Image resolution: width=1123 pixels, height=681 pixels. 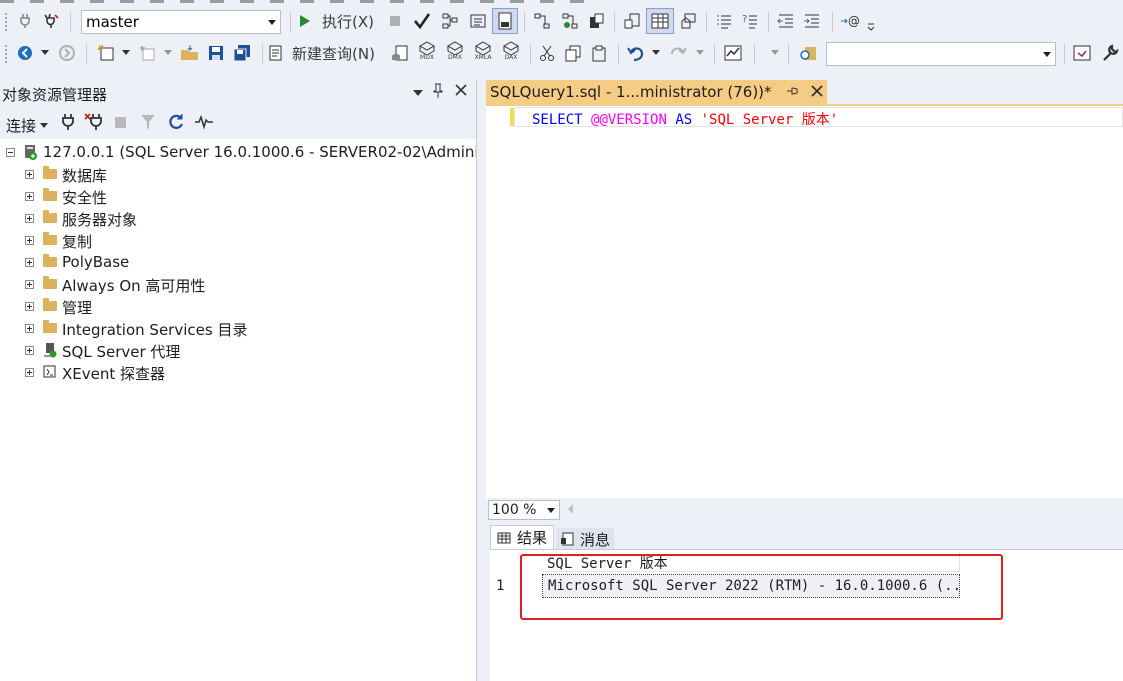 I want to click on back-icon, so click(x=25, y=53).